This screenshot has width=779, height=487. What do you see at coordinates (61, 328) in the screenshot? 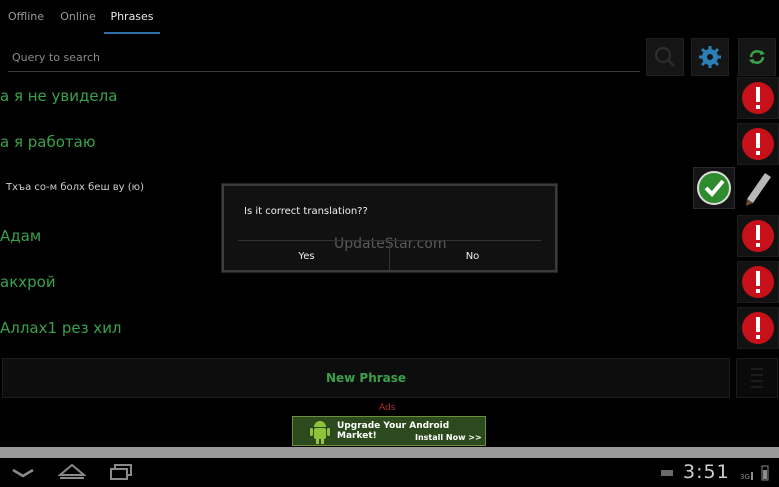
I see `phrase-text: Аллах1 рез хил` at bounding box center [61, 328].